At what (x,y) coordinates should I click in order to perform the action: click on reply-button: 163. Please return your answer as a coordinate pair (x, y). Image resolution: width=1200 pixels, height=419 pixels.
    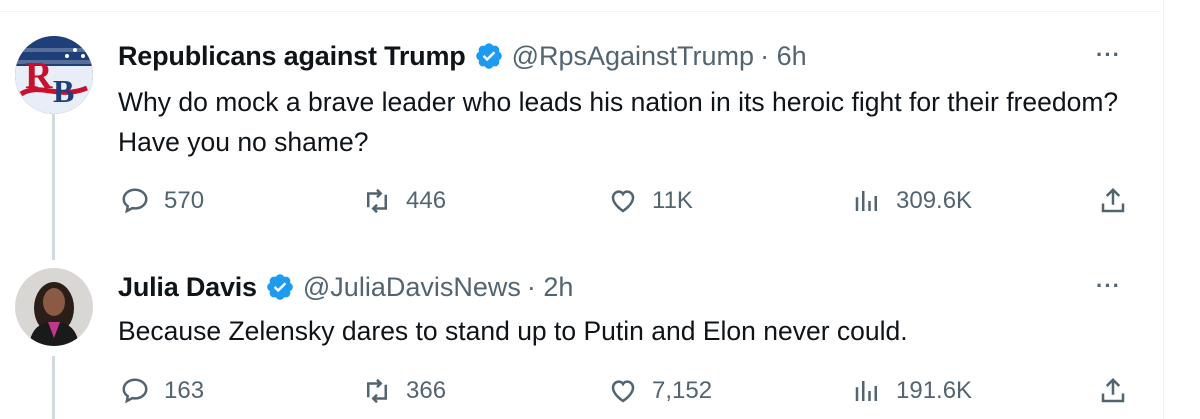
    Looking at the image, I should click on (162, 391).